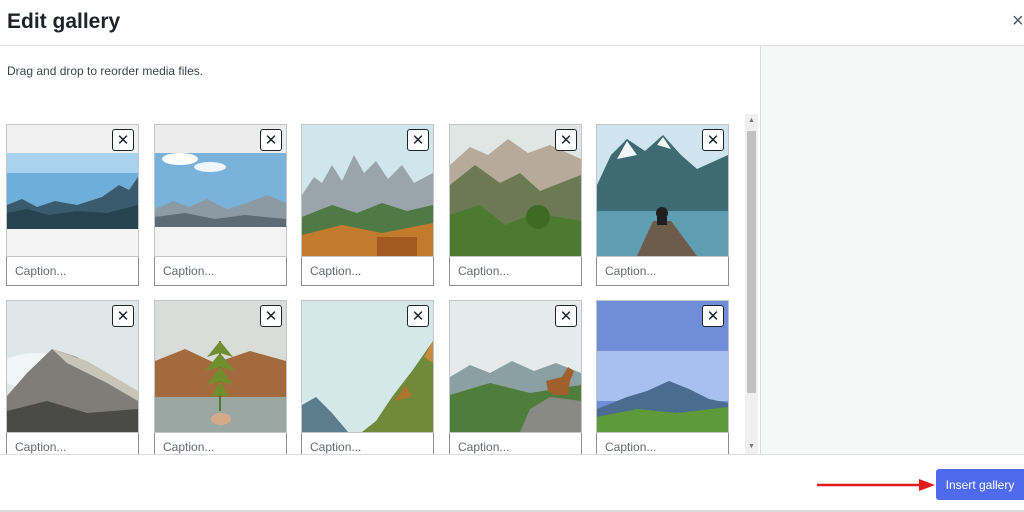  I want to click on scrollbar-thumb, so click(751, 262).